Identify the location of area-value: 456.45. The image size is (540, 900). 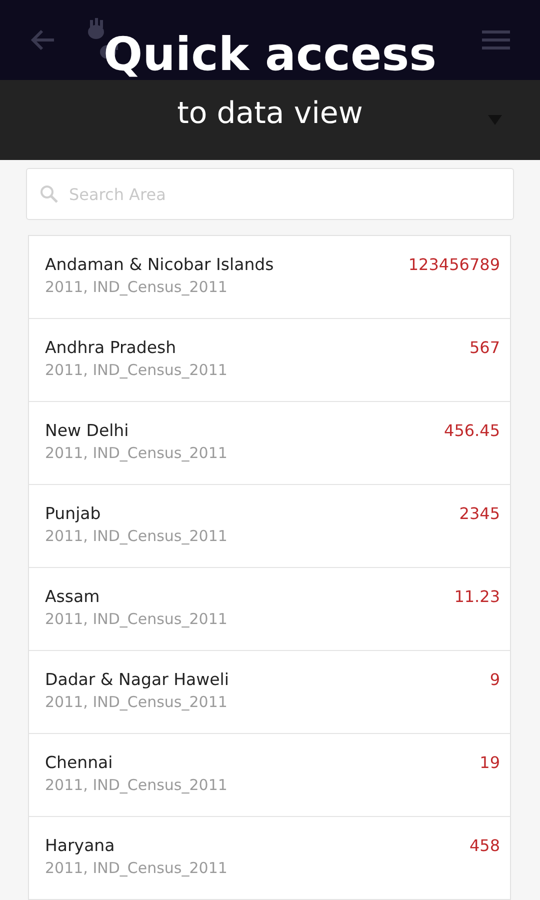
(472, 431).